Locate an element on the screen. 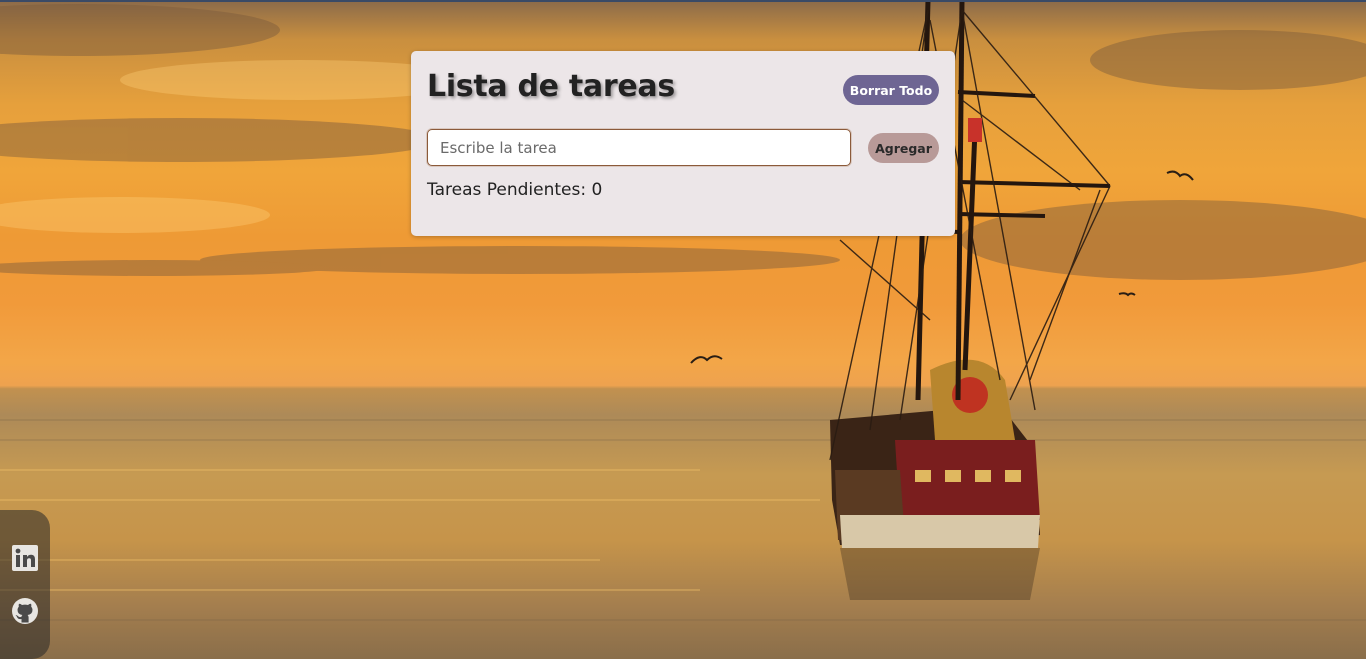 The width and height of the screenshot is (1366, 659). github-icon is located at coordinates (25, 611).